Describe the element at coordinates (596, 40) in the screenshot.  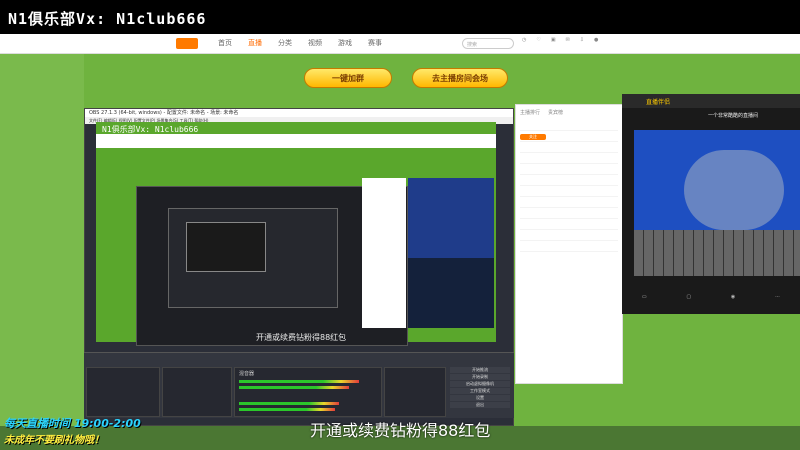
I see `avatar-icon: ●` at that location.